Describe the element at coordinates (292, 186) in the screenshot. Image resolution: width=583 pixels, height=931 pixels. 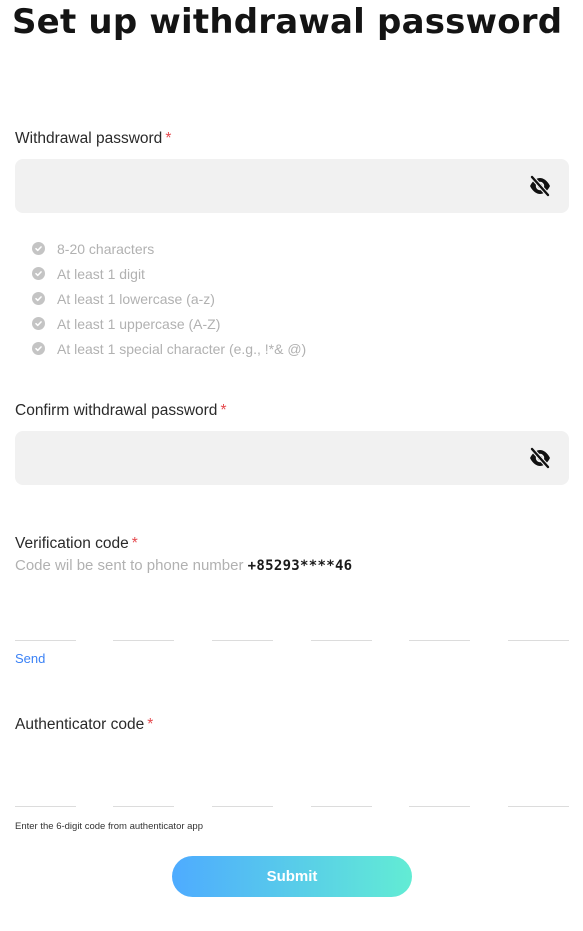
I see `withdrawal-password-input` at that location.